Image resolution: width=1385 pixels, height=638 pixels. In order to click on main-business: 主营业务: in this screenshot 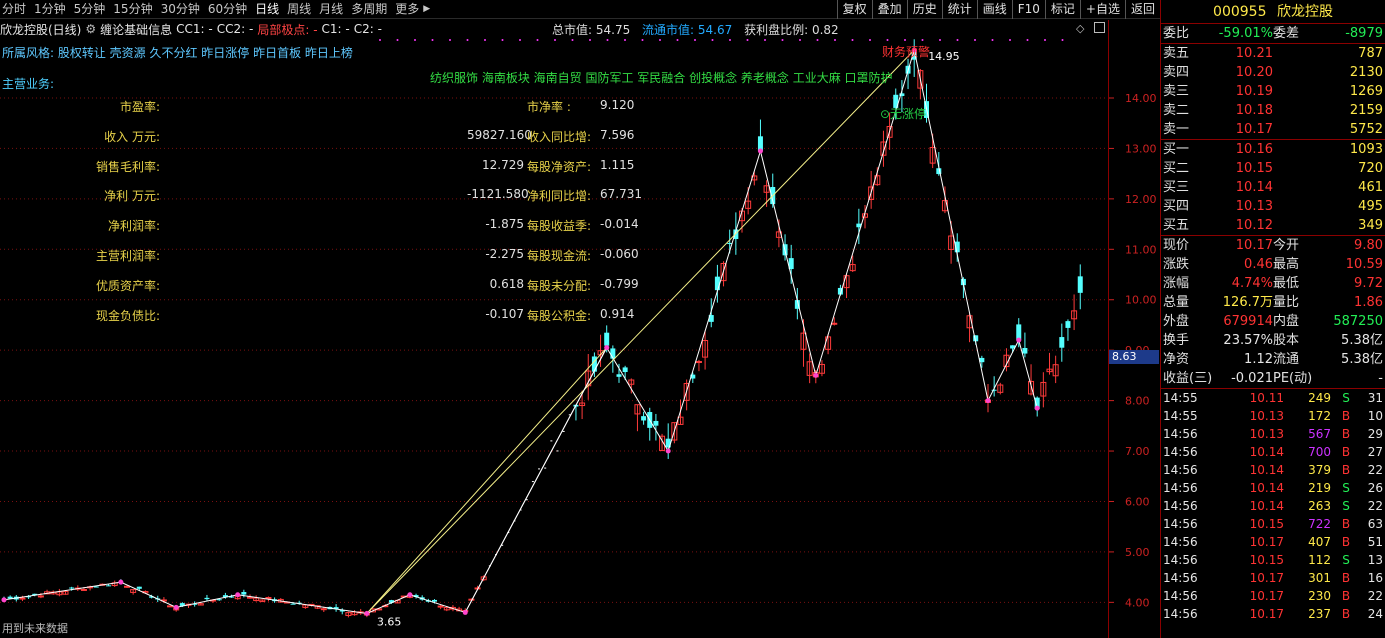, I will do `click(28, 84)`.